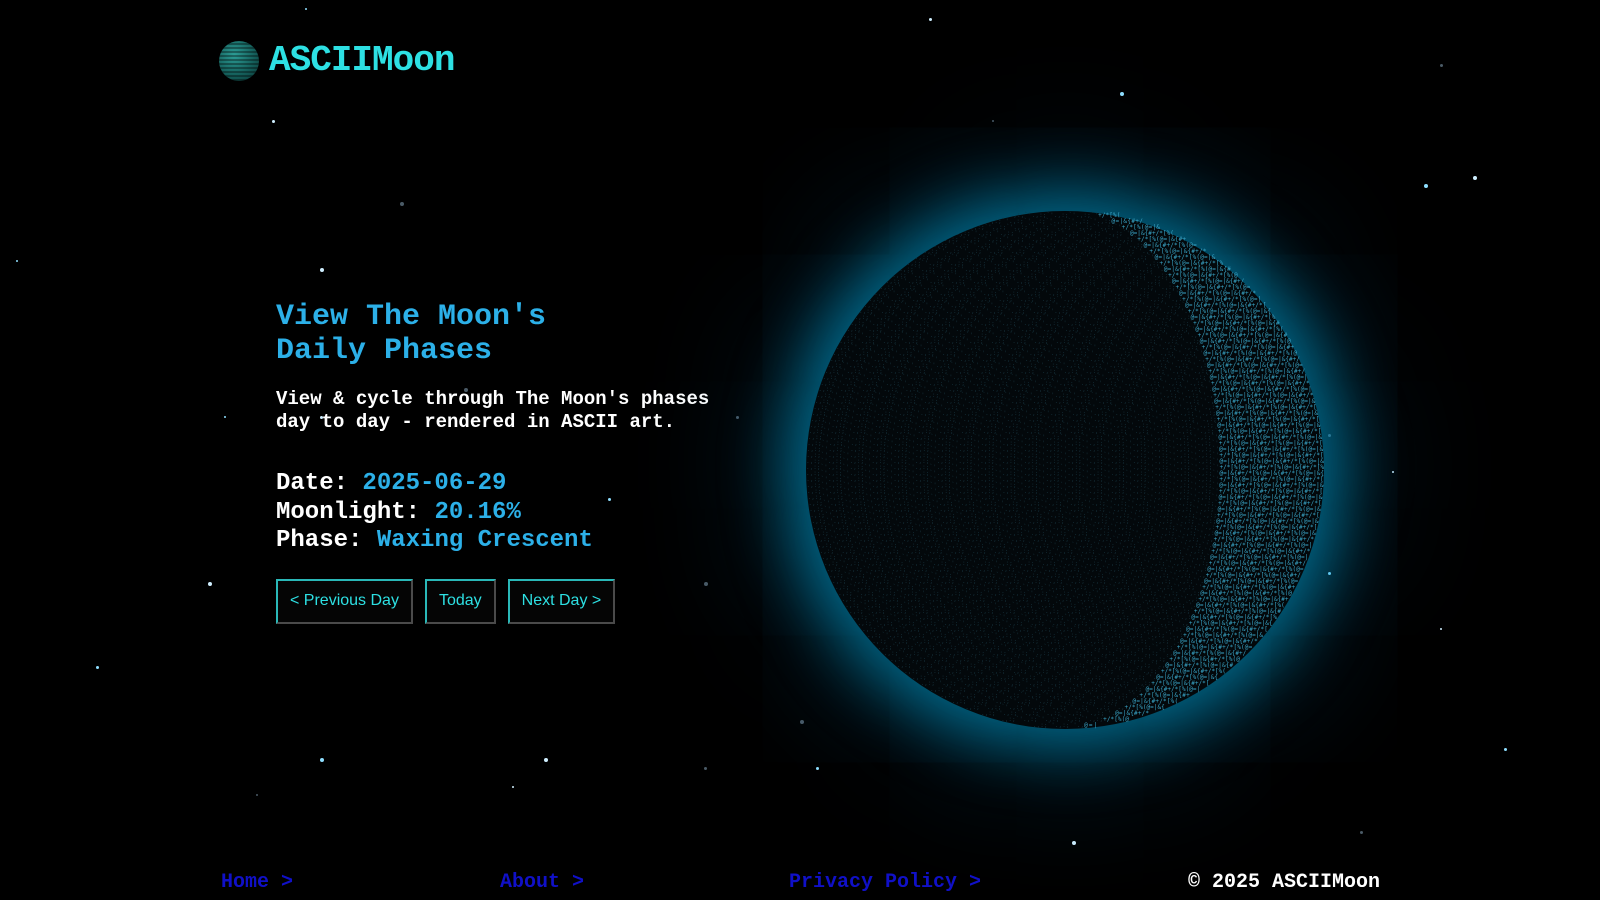  What do you see at coordinates (1058, 725) in the screenshot?
I see `moon-dark-row: .,:;`'.,:;`'.,` at bounding box center [1058, 725].